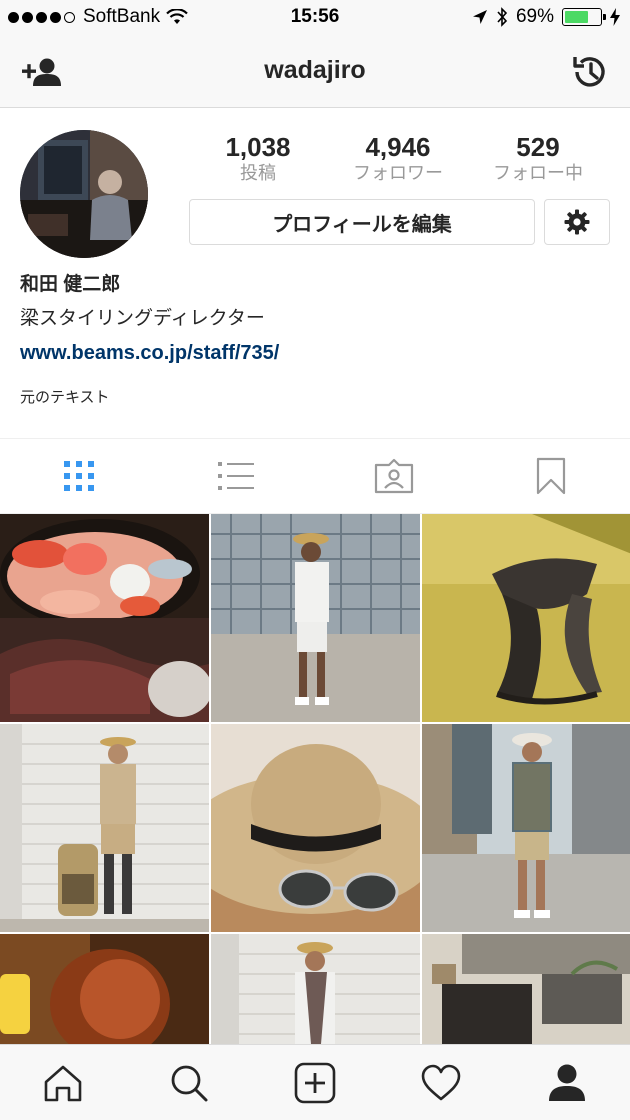 The height and width of the screenshot is (1120, 630). I want to click on profile-username: wadajiro, so click(315, 70).